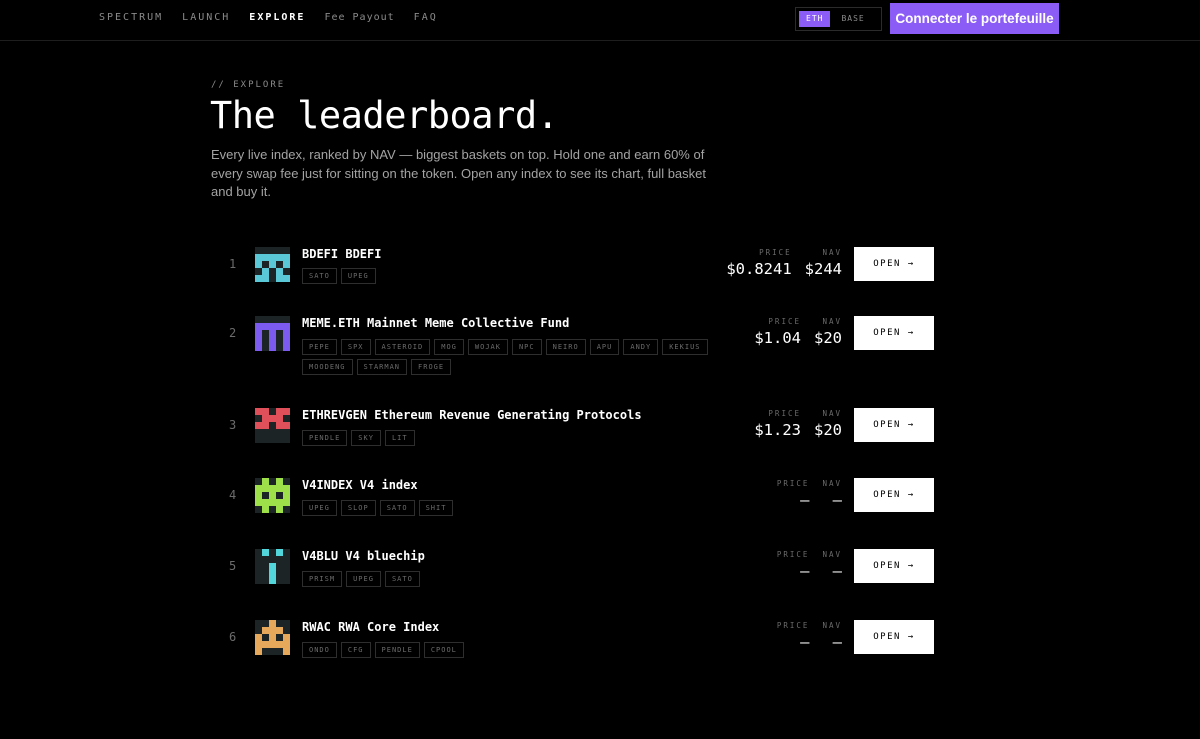  Describe the element at coordinates (777, 430) in the screenshot. I see `price-stat-value: $1.23` at that location.